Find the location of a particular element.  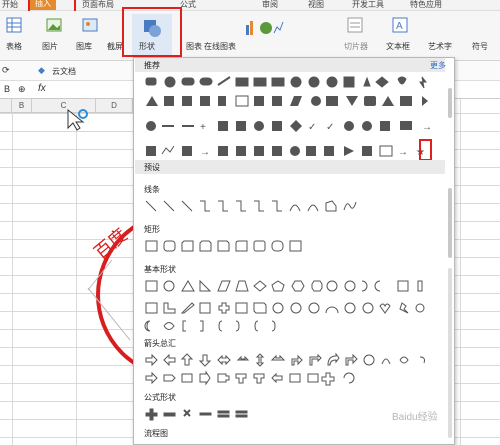

rect-shapes-row is located at coordinates (232, 246).